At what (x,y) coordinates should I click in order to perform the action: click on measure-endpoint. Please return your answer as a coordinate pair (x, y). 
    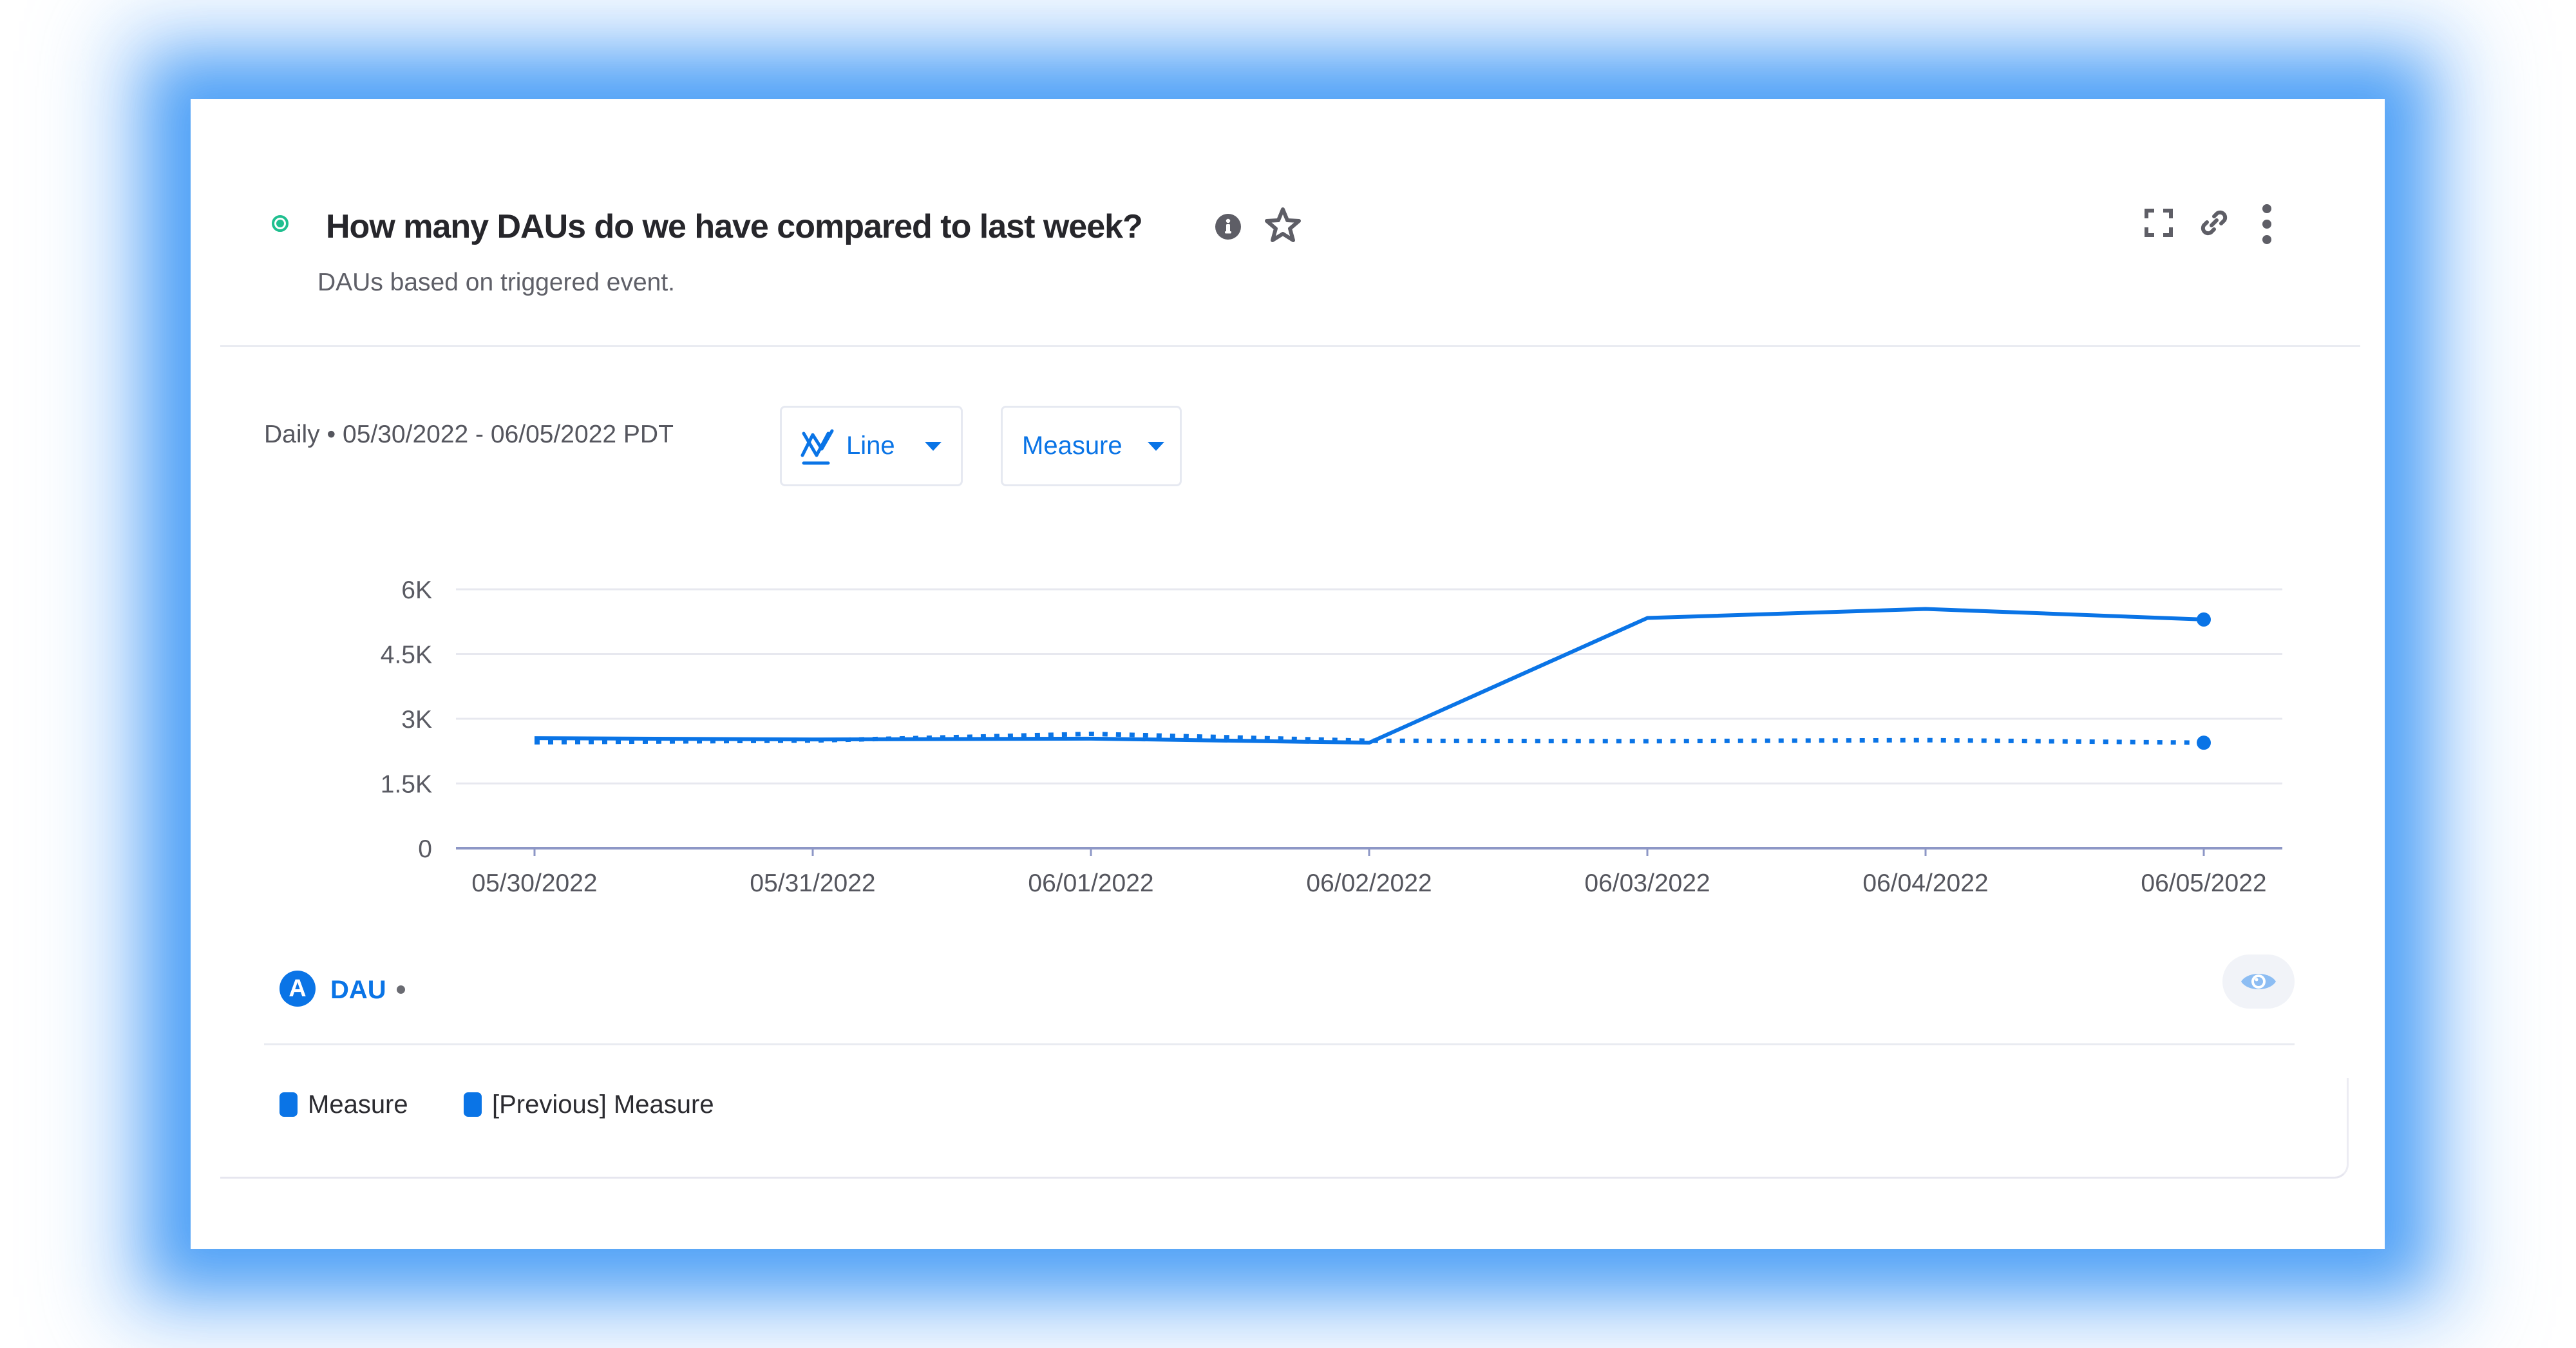
    Looking at the image, I should click on (2204, 619).